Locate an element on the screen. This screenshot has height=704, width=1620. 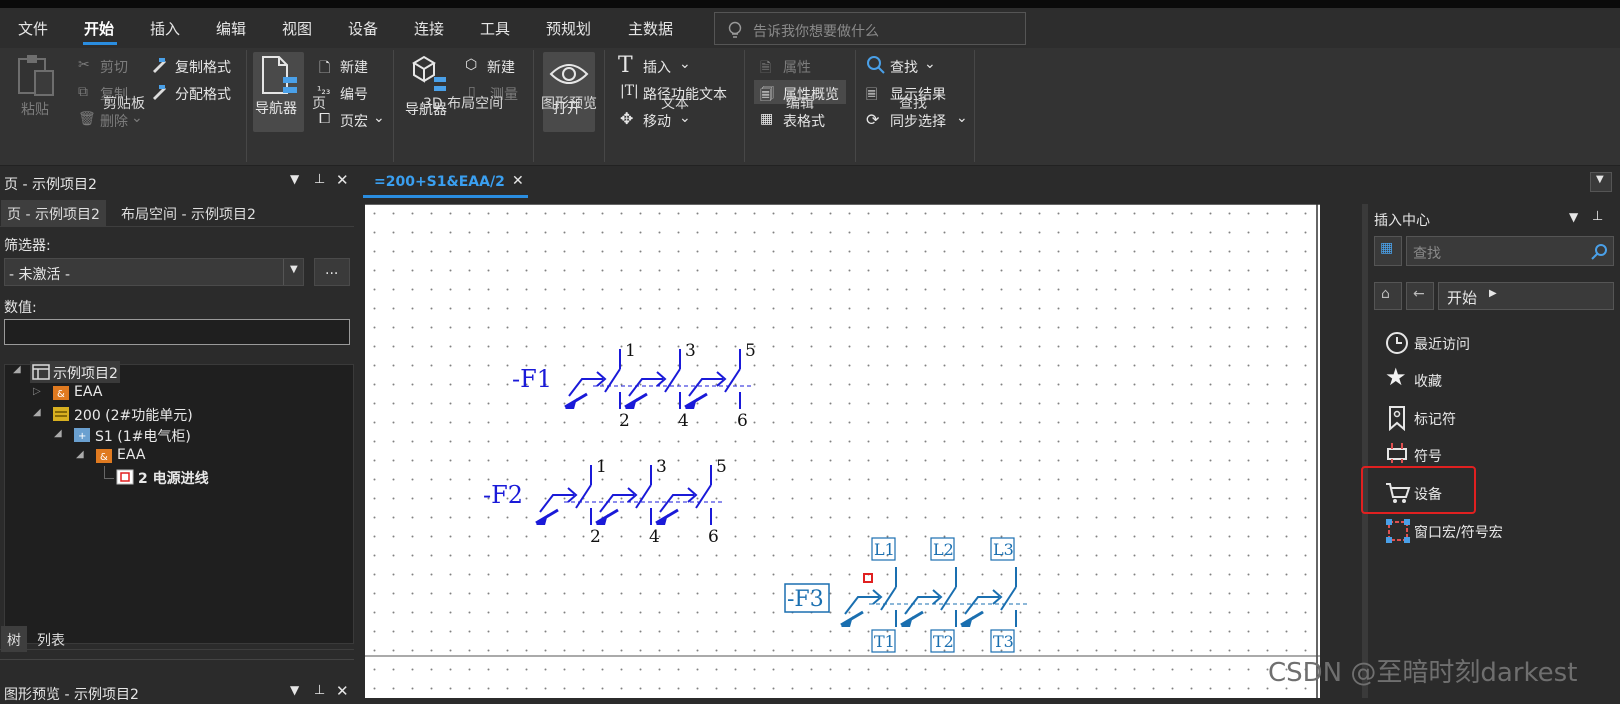
active-tab-underline is located at coordinates (445, 196).